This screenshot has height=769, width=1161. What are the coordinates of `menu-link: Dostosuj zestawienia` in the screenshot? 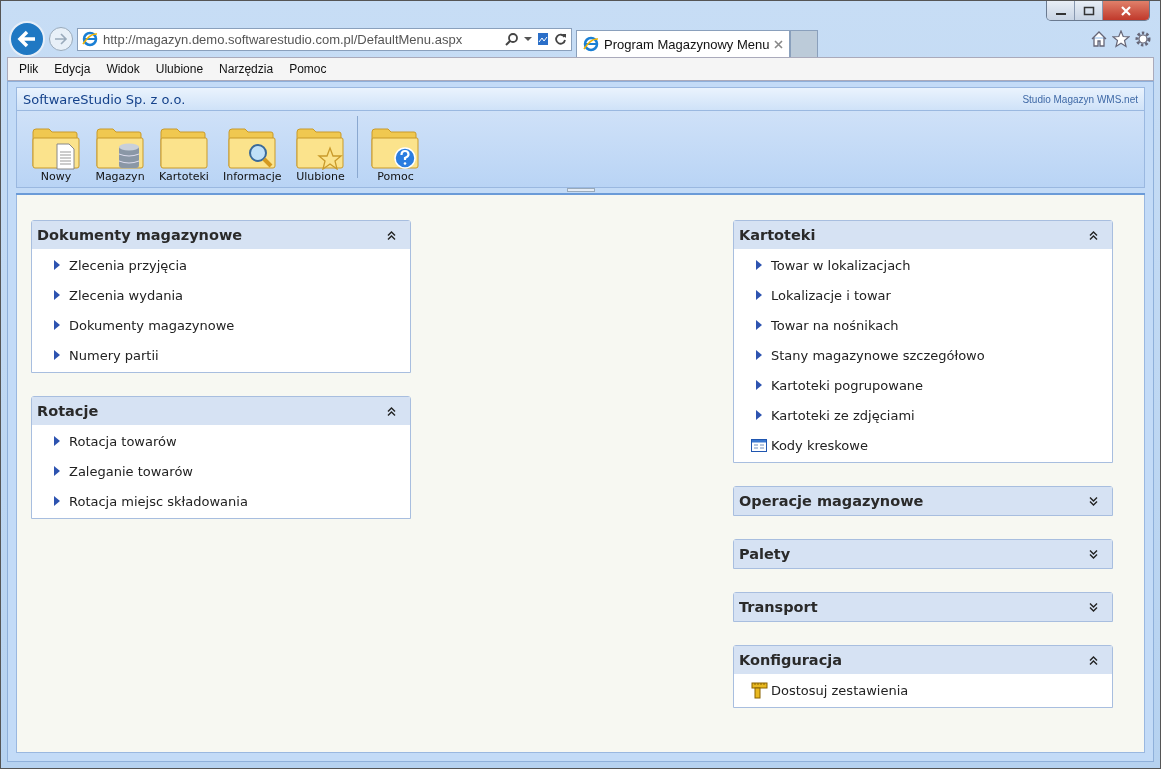 It's located at (923, 690).